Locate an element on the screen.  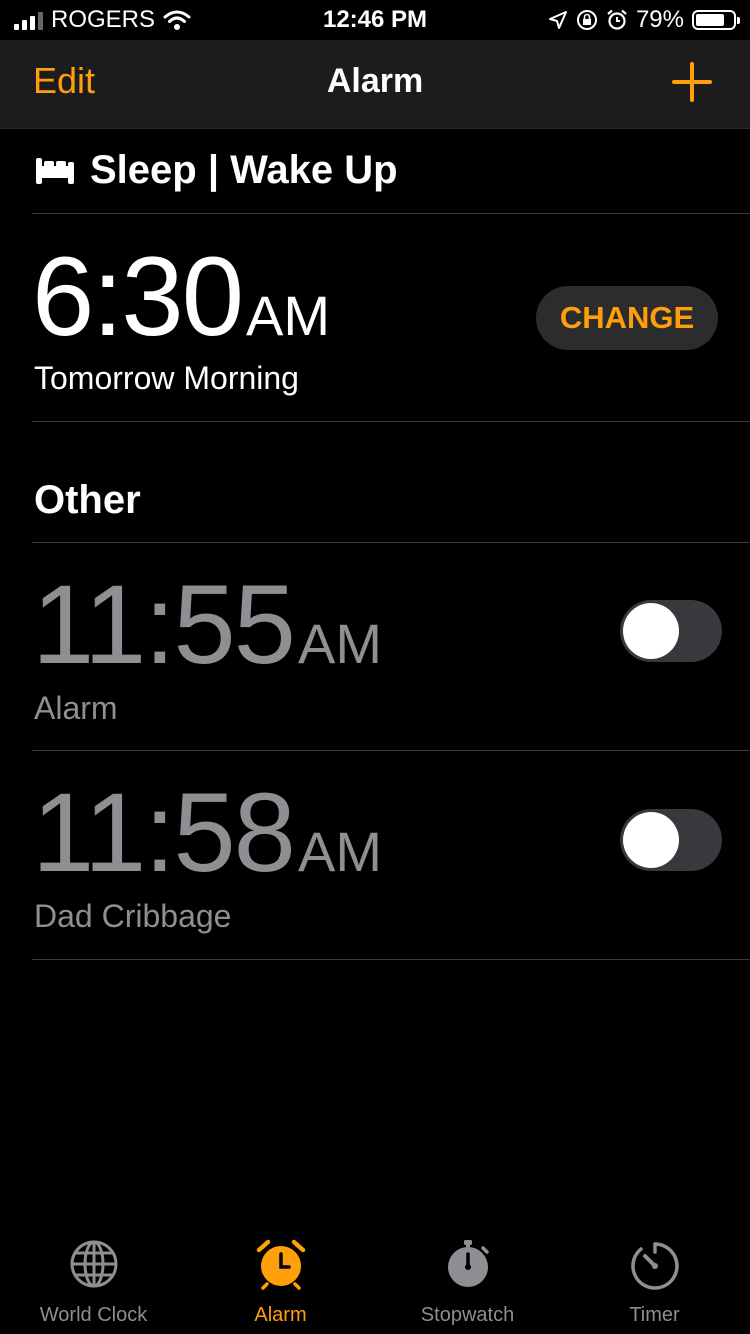
tab-world-clock: World Clock is located at coordinates (93, 1285).